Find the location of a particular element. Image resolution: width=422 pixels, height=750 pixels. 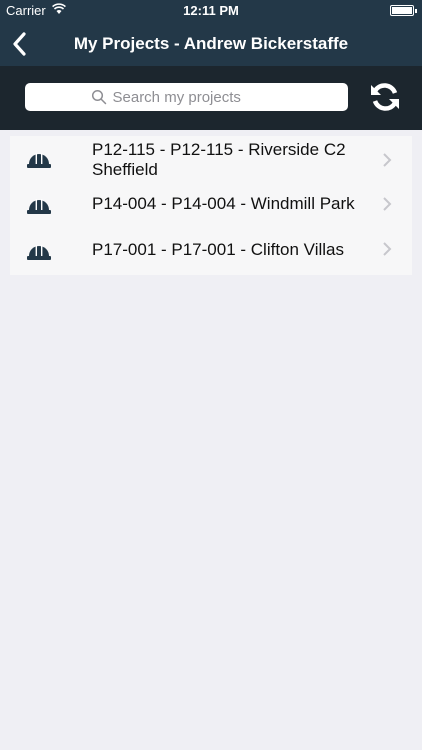

nav-bar: My Projects - Andrew Bickerstaffe is located at coordinates (211, 44).